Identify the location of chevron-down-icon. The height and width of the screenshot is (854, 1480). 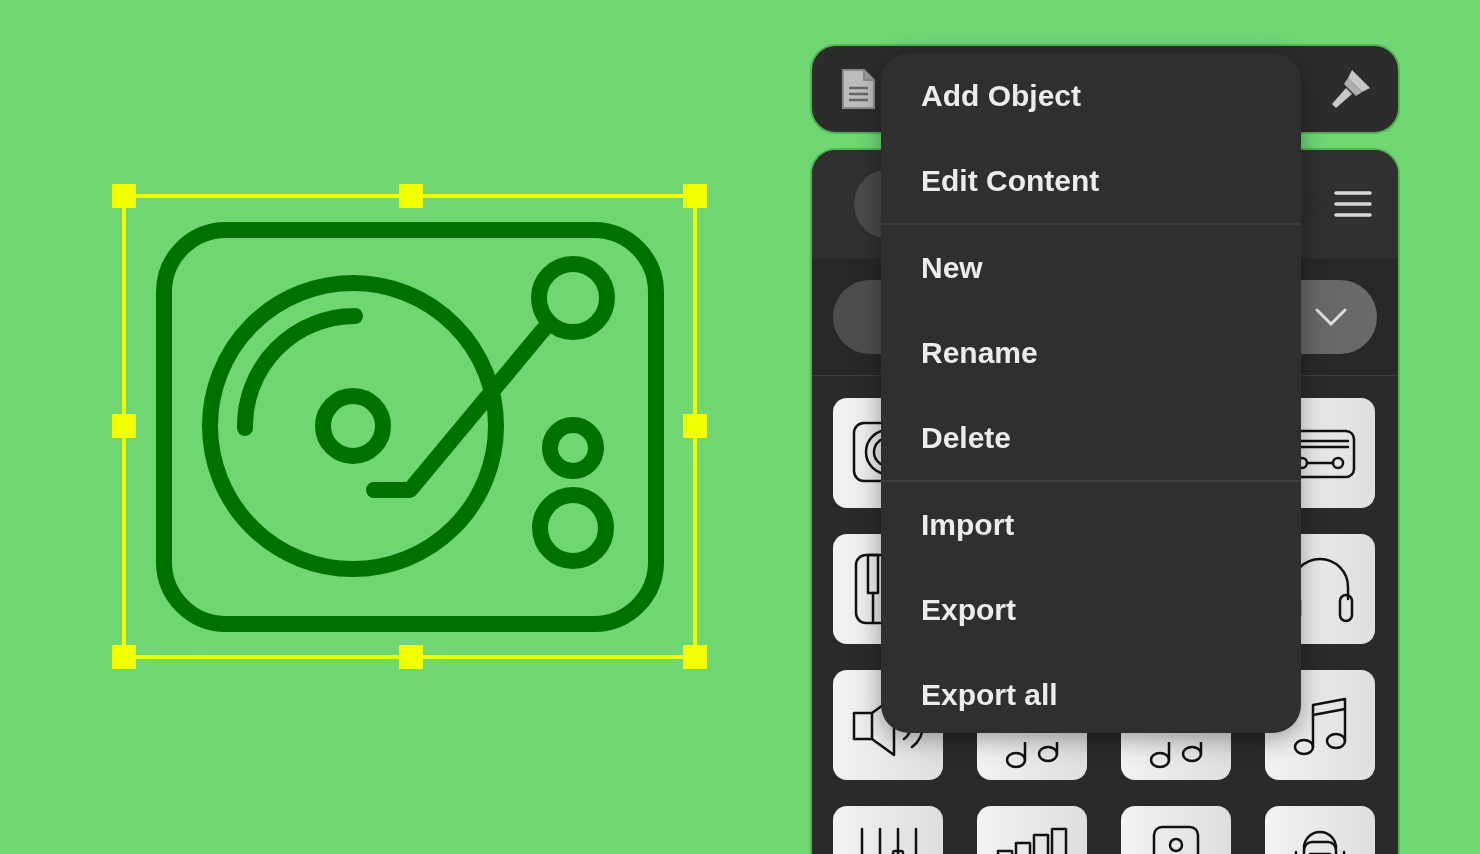
(1331, 316).